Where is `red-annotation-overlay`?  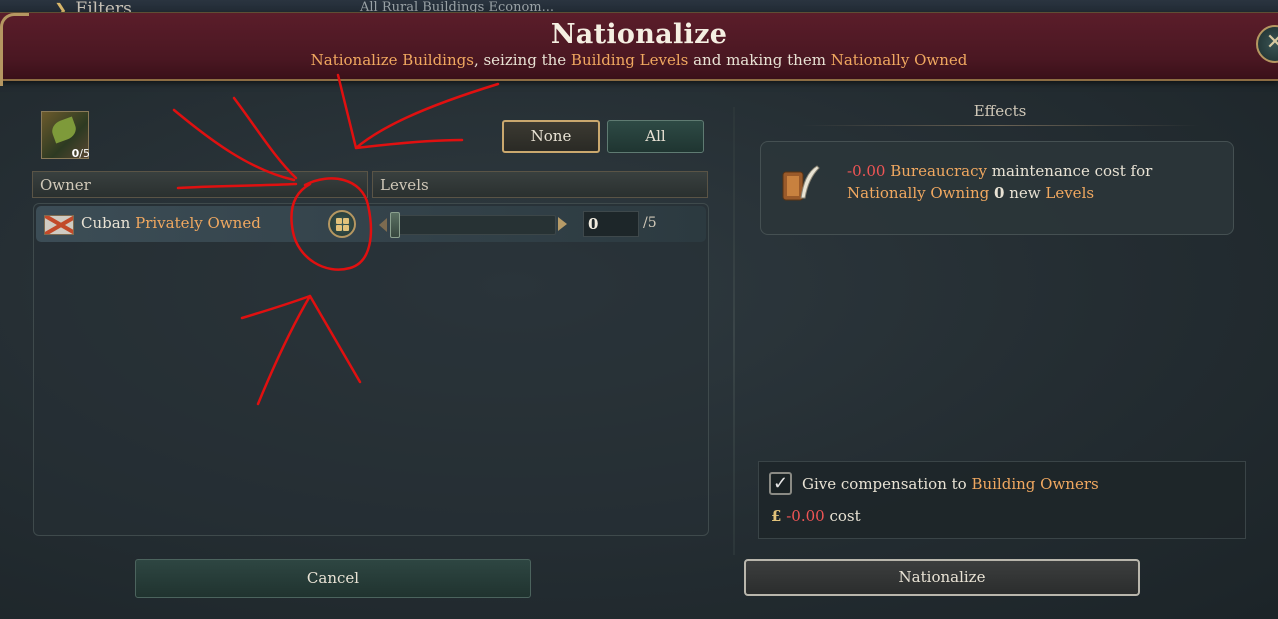
red-annotation-overlay is located at coordinates (336, 239).